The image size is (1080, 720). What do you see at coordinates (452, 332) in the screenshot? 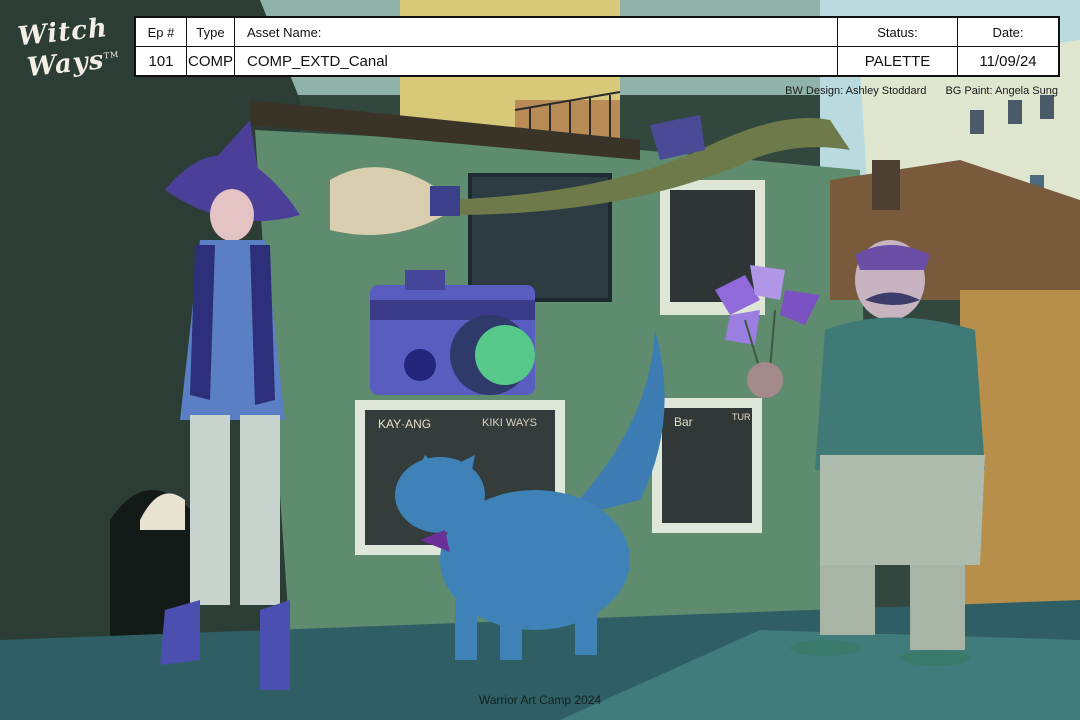
I see `camera` at bounding box center [452, 332].